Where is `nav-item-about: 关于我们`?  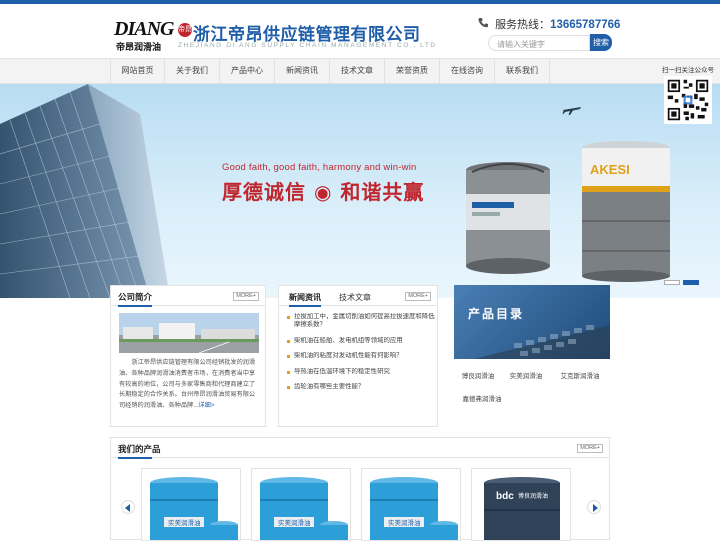
nav-item-about: 关于我们 is located at coordinates (192, 71).